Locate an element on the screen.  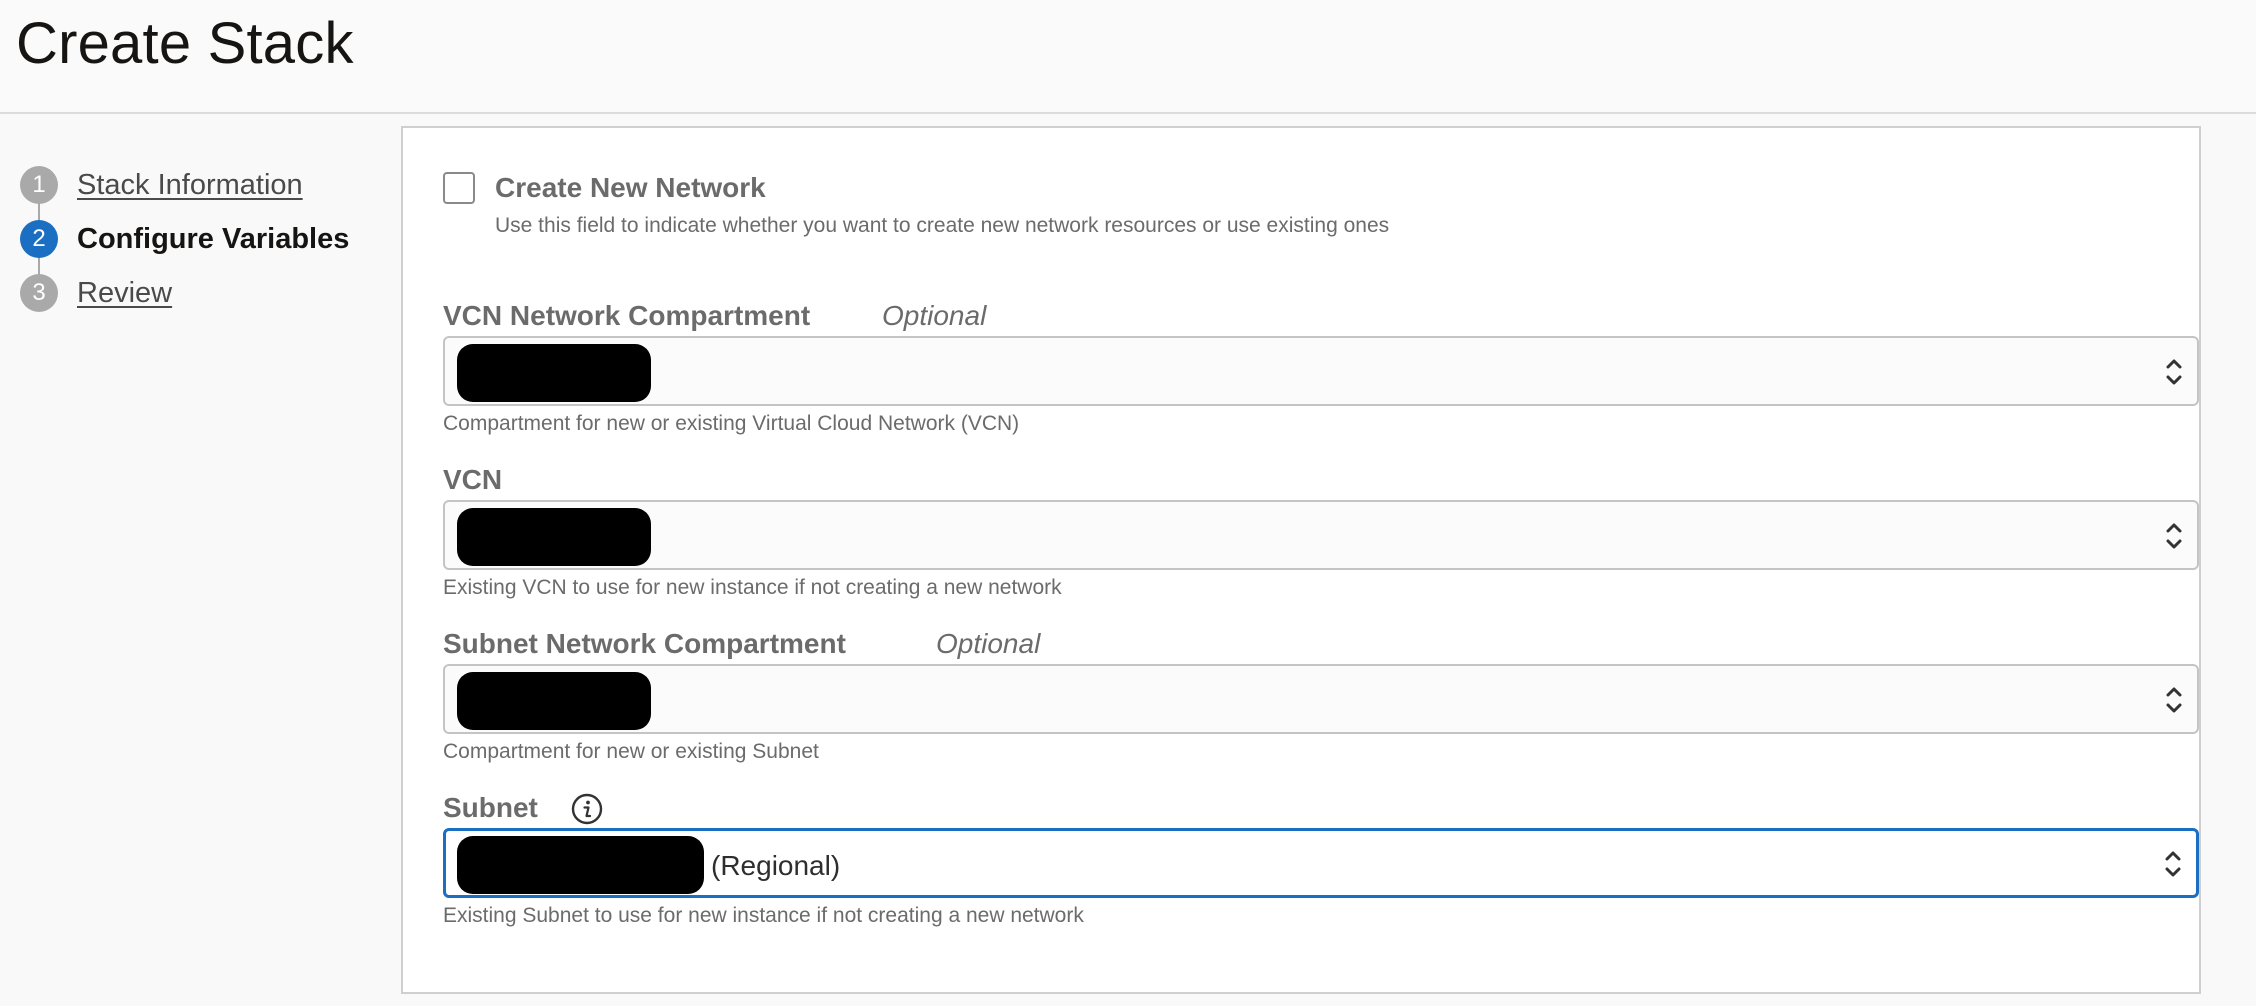
create-network-label: Create New Network is located at coordinates (630, 188).